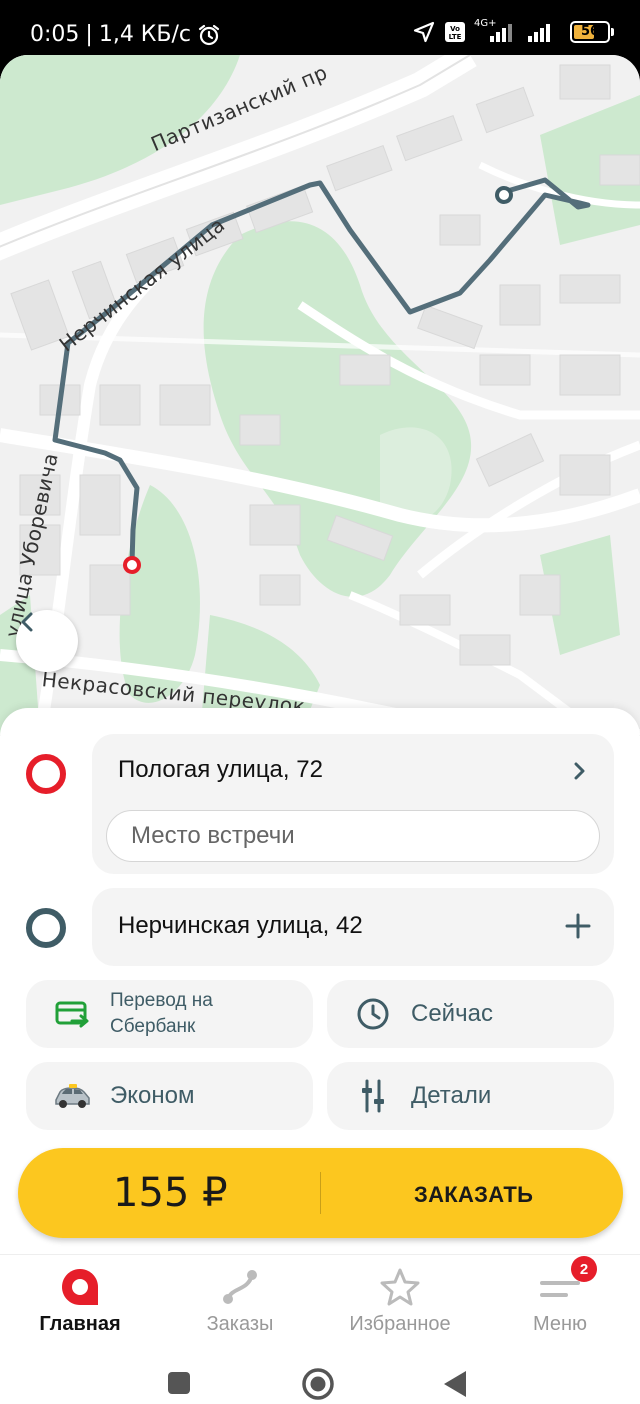 The height and width of the screenshot is (1404, 640). I want to click on nav-item-orders: Заказы, so click(240, 1305).